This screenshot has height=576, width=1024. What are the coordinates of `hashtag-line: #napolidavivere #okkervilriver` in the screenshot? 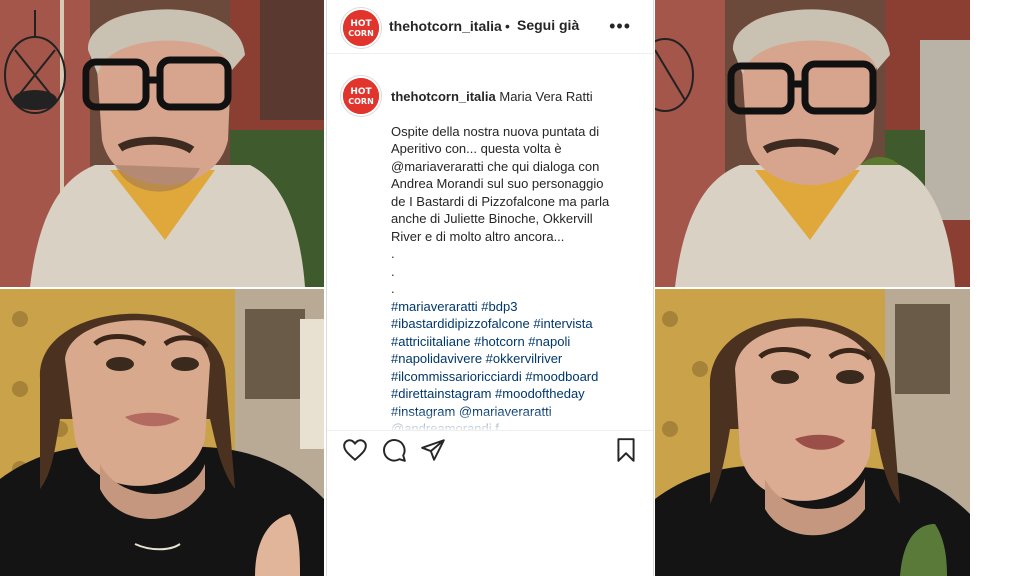 It's located at (516, 359).